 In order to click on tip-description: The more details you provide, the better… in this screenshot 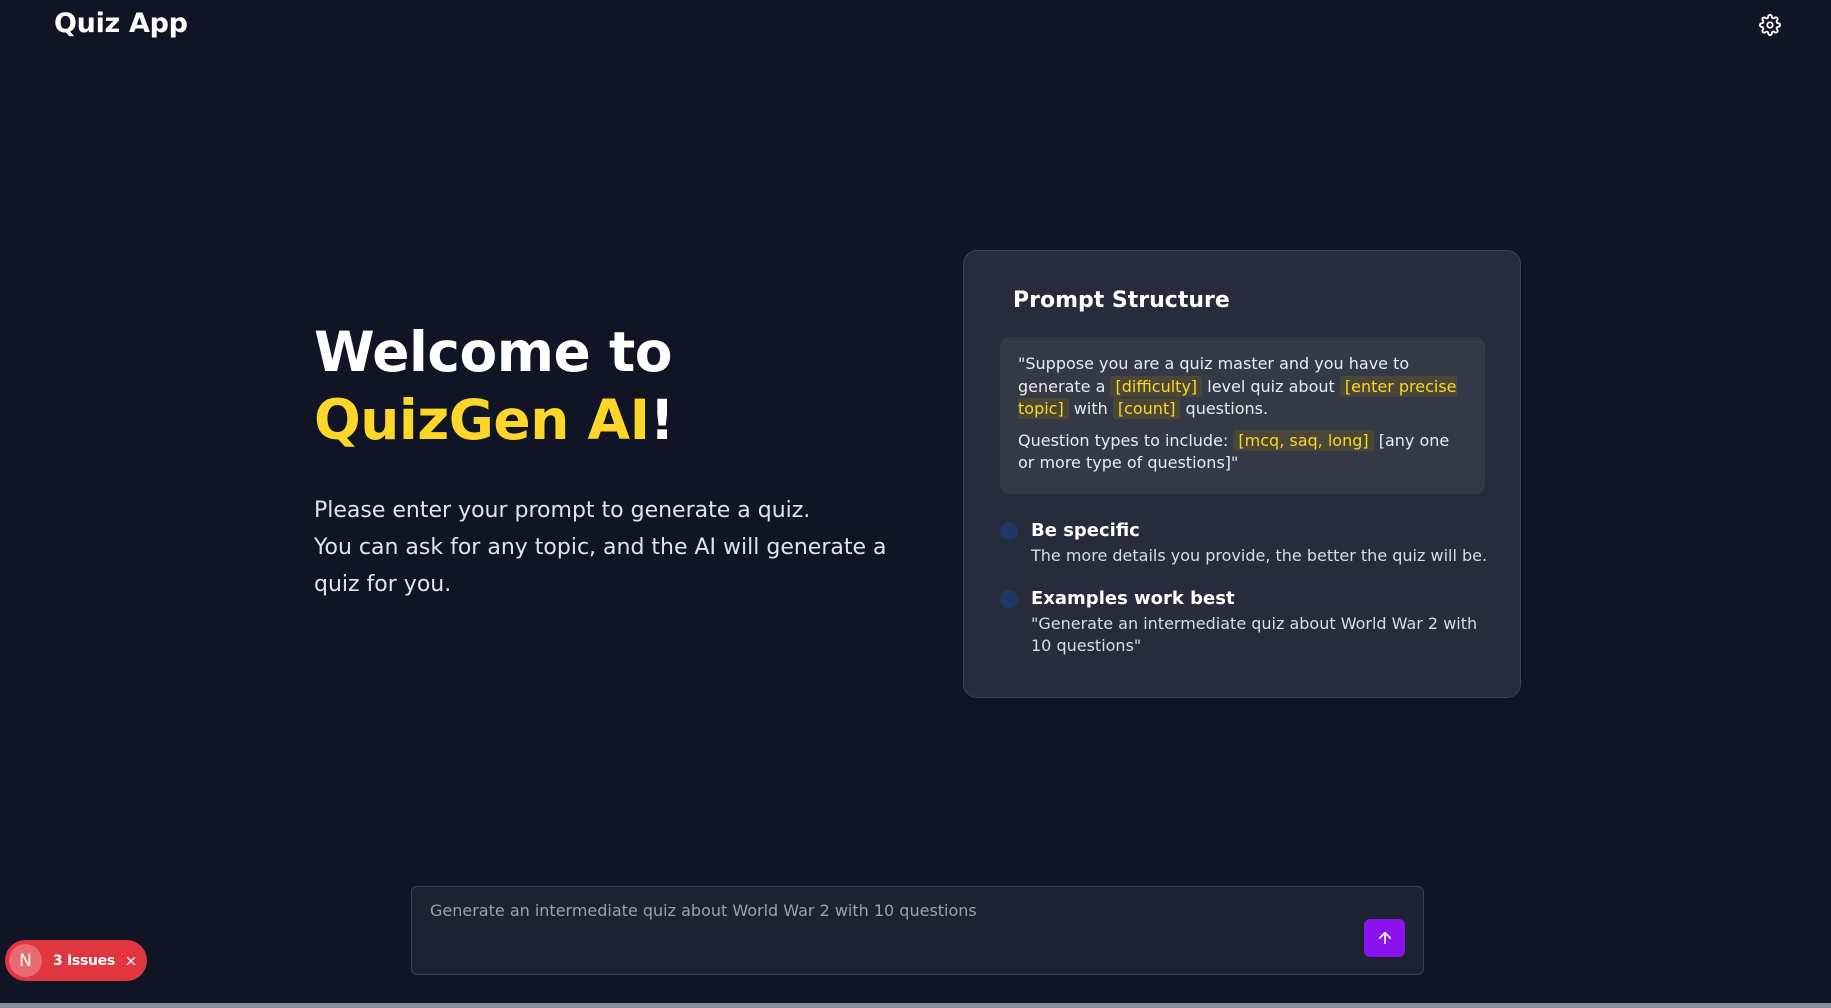, I will do `click(1259, 555)`.